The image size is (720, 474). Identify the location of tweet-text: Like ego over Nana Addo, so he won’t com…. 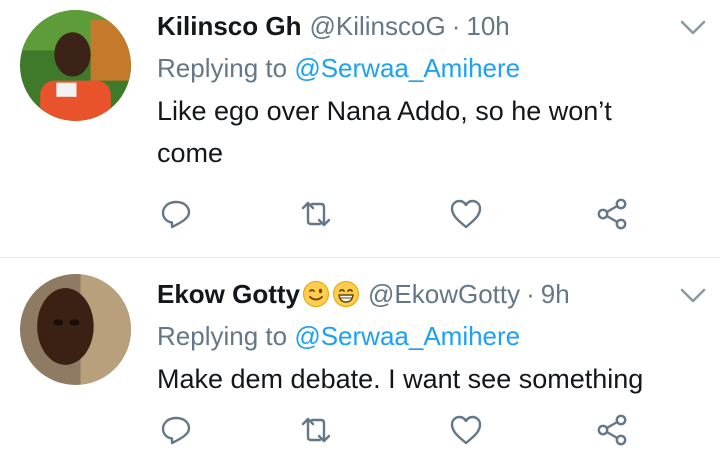
(432, 132).